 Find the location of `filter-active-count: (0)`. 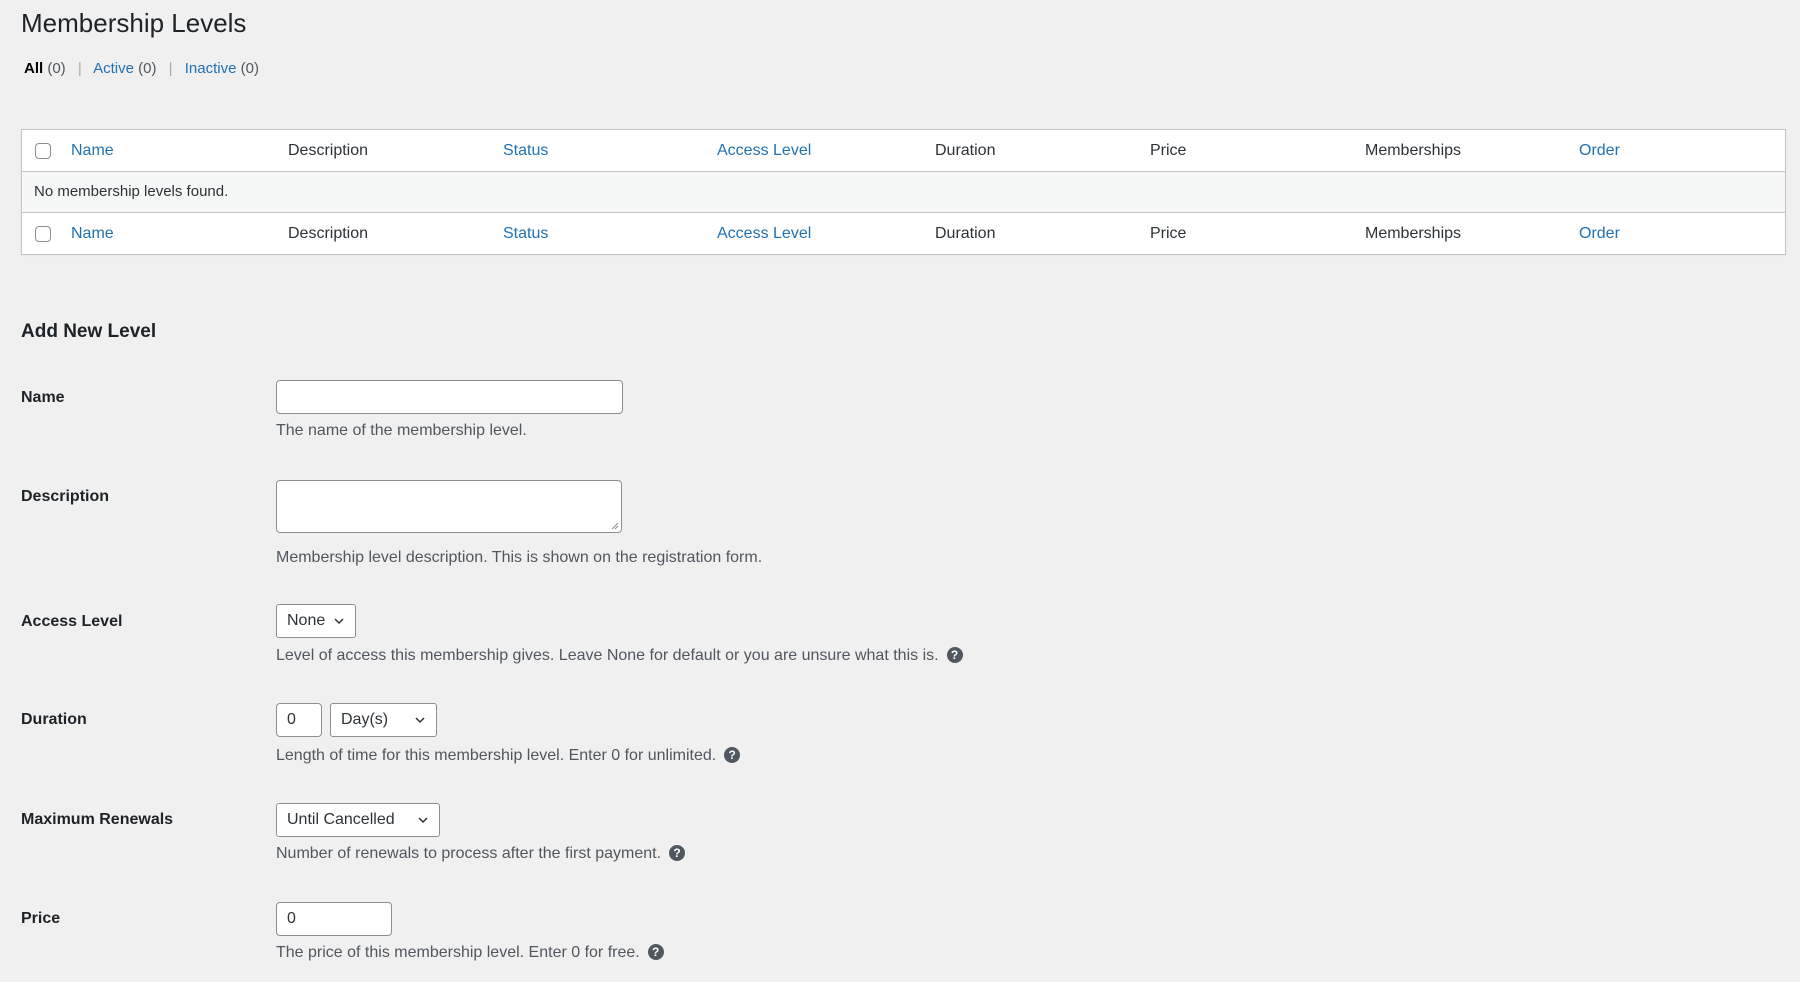

filter-active-count: (0) is located at coordinates (147, 68).